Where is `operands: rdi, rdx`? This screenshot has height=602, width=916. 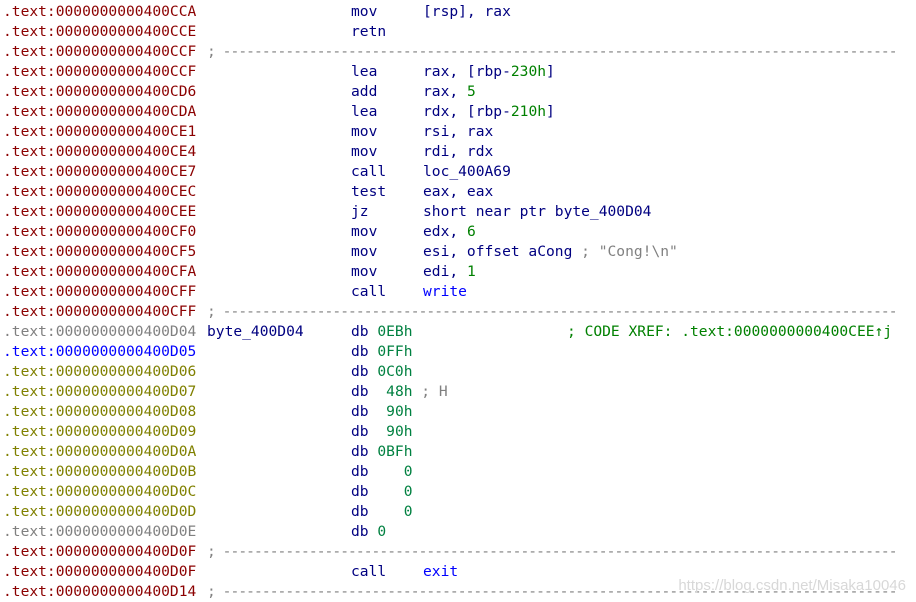
operands: rdi, rdx is located at coordinates (458, 152).